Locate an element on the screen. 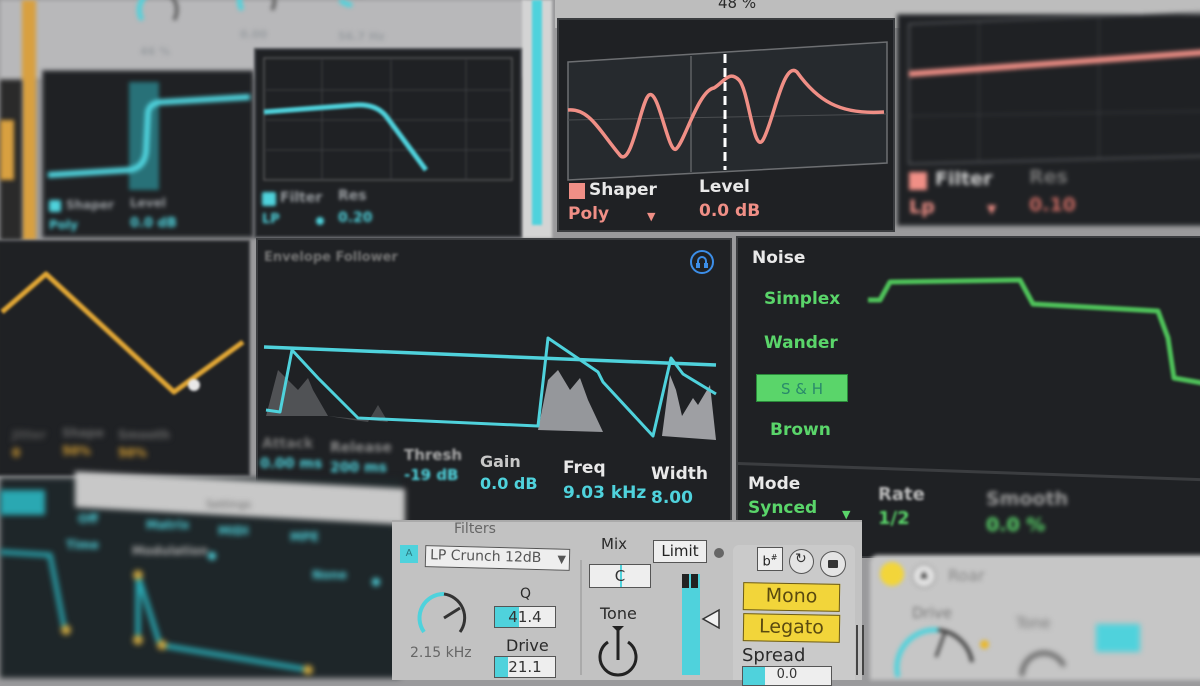 This screenshot has width=1200, height=686. filter-type-select: LP Crunch 12dB ▼ is located at coordinates (497, 558).